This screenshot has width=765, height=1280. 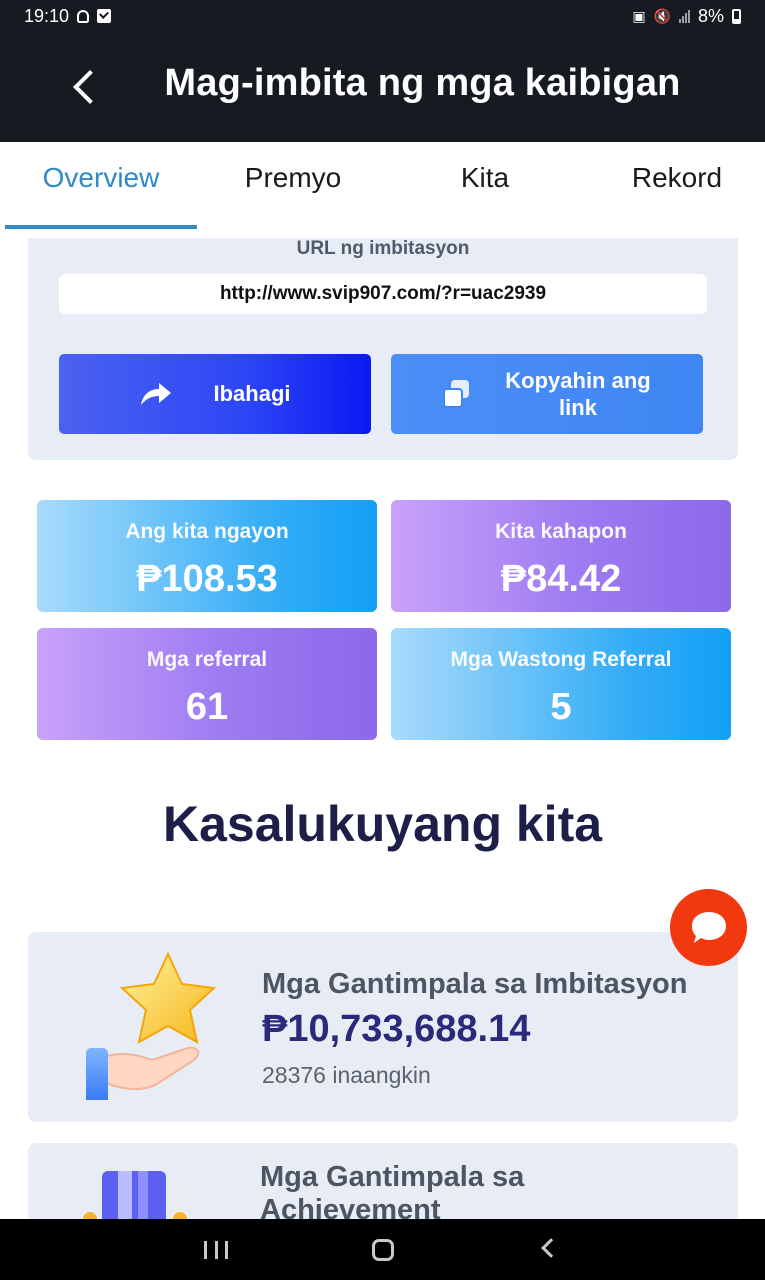 I want to click on chat-bubble-icon, so click(x=708, y=927).